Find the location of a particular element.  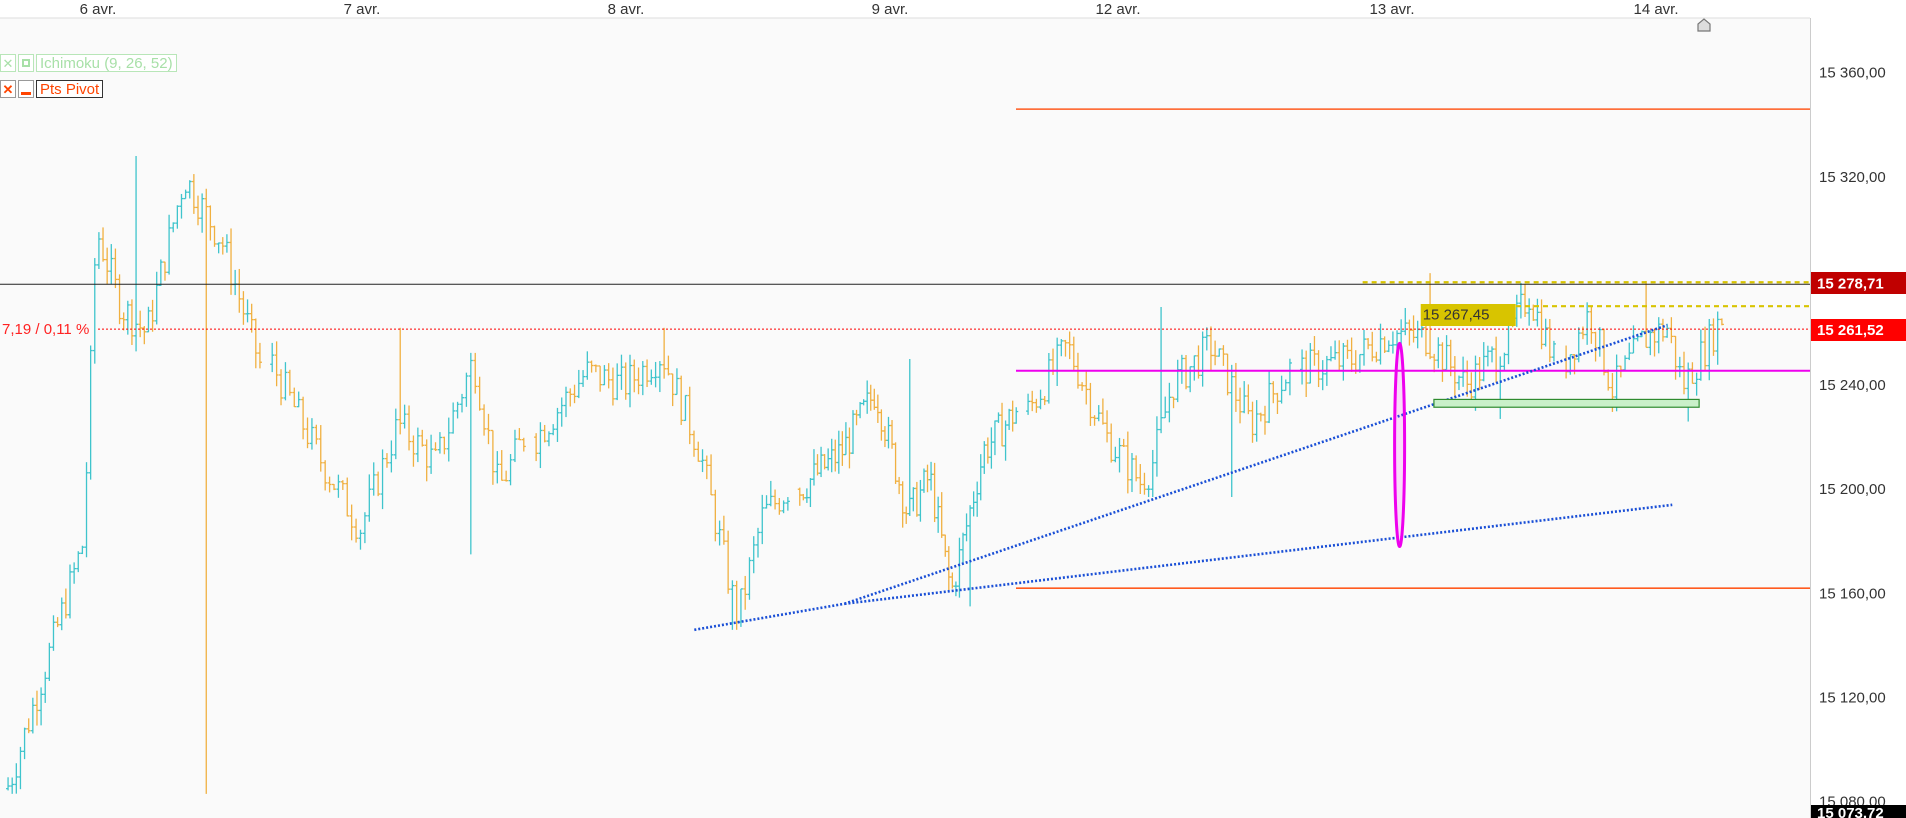

price-badge: 15 261,52 is located at coordinates (1858, 330).